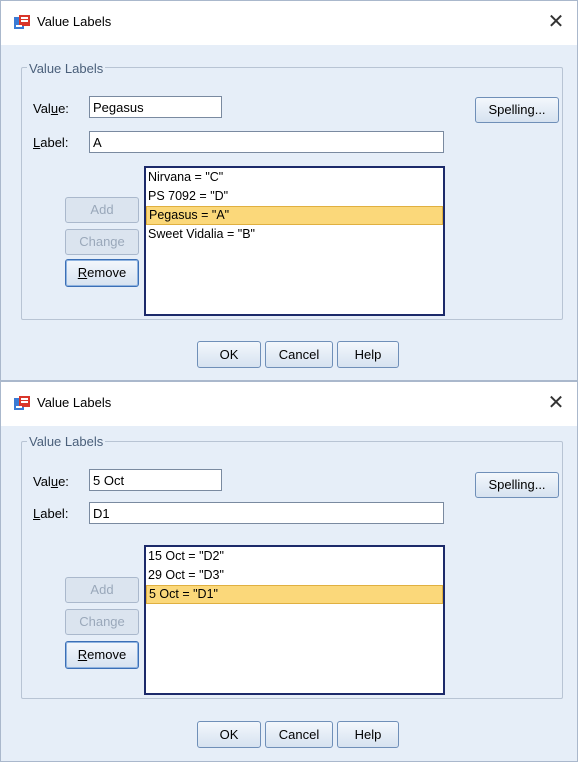  I want to click on value-input: Pegasus, so click(155, 107).